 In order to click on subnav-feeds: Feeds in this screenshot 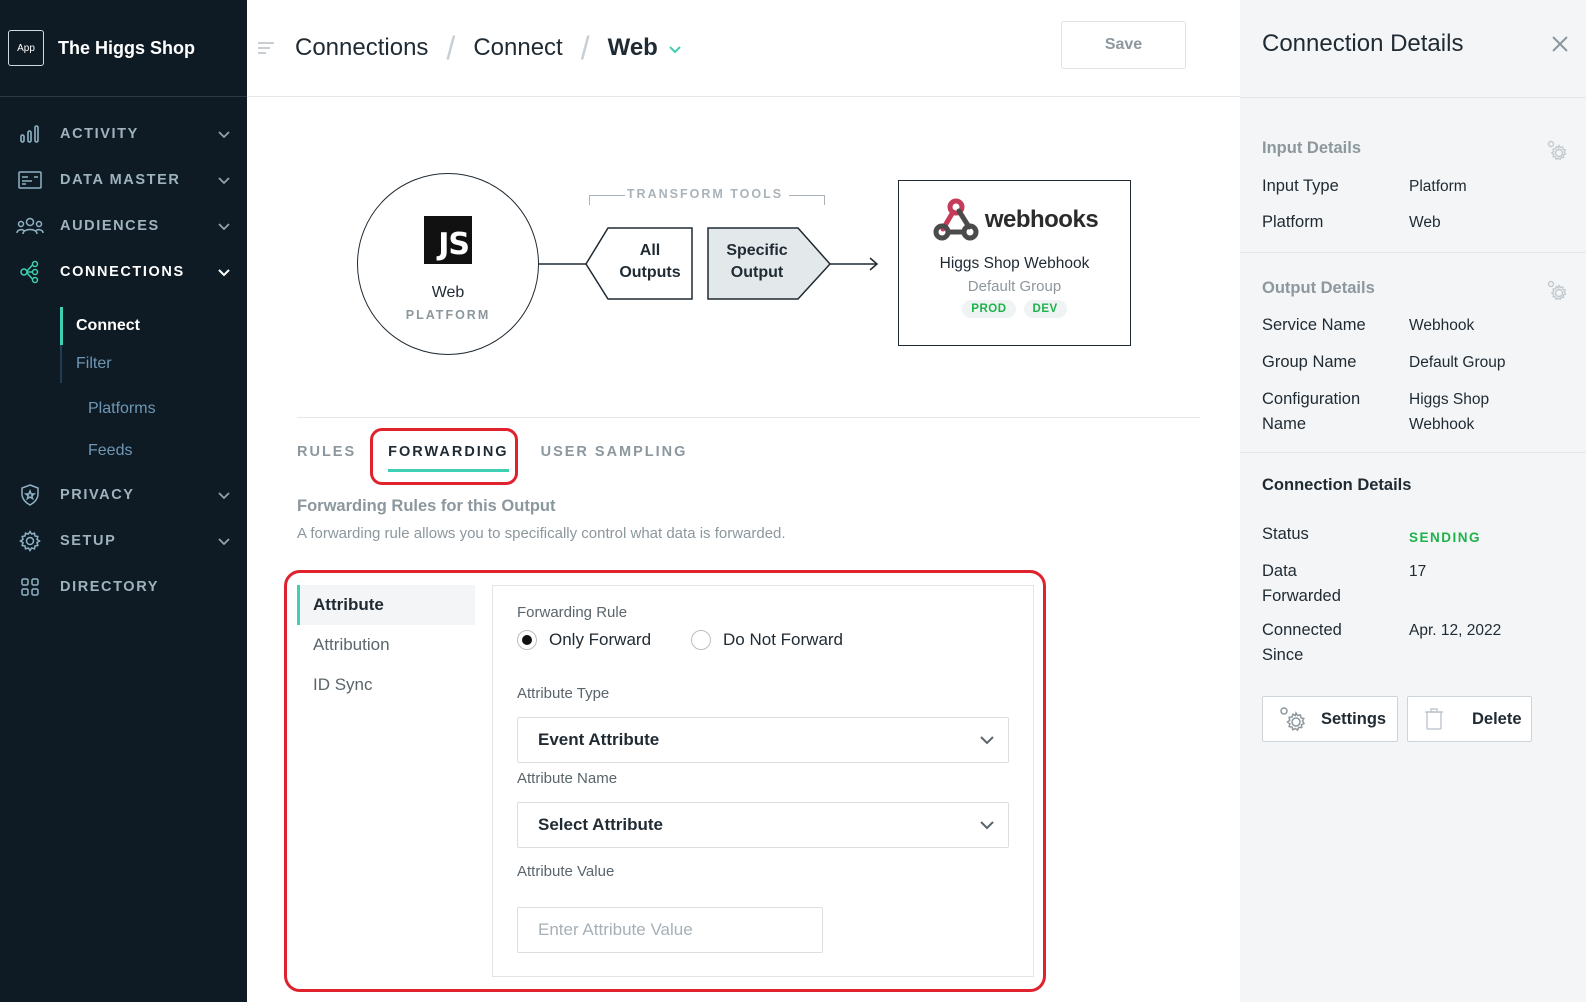, I will do `click(153, 451)`.